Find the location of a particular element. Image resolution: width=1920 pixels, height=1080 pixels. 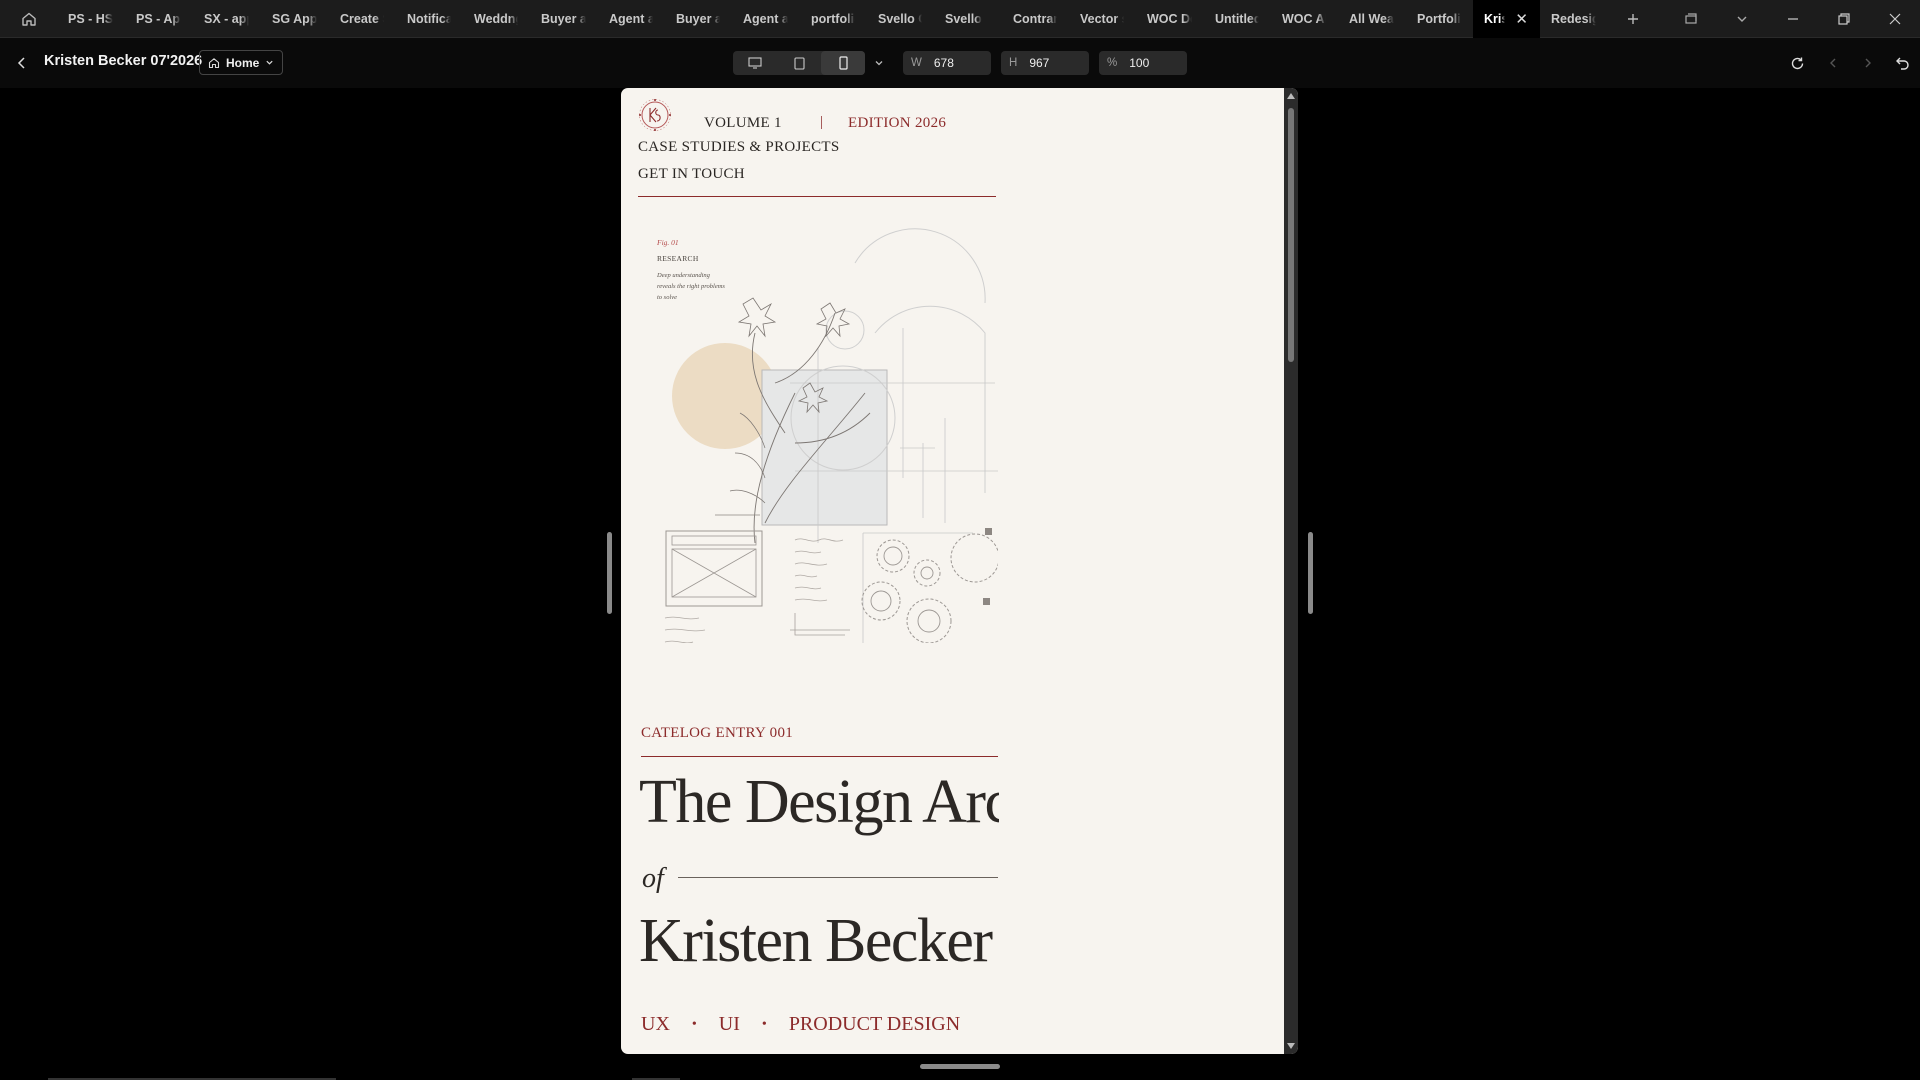

tab-item: PS - App is located at coordinates (159, 19).